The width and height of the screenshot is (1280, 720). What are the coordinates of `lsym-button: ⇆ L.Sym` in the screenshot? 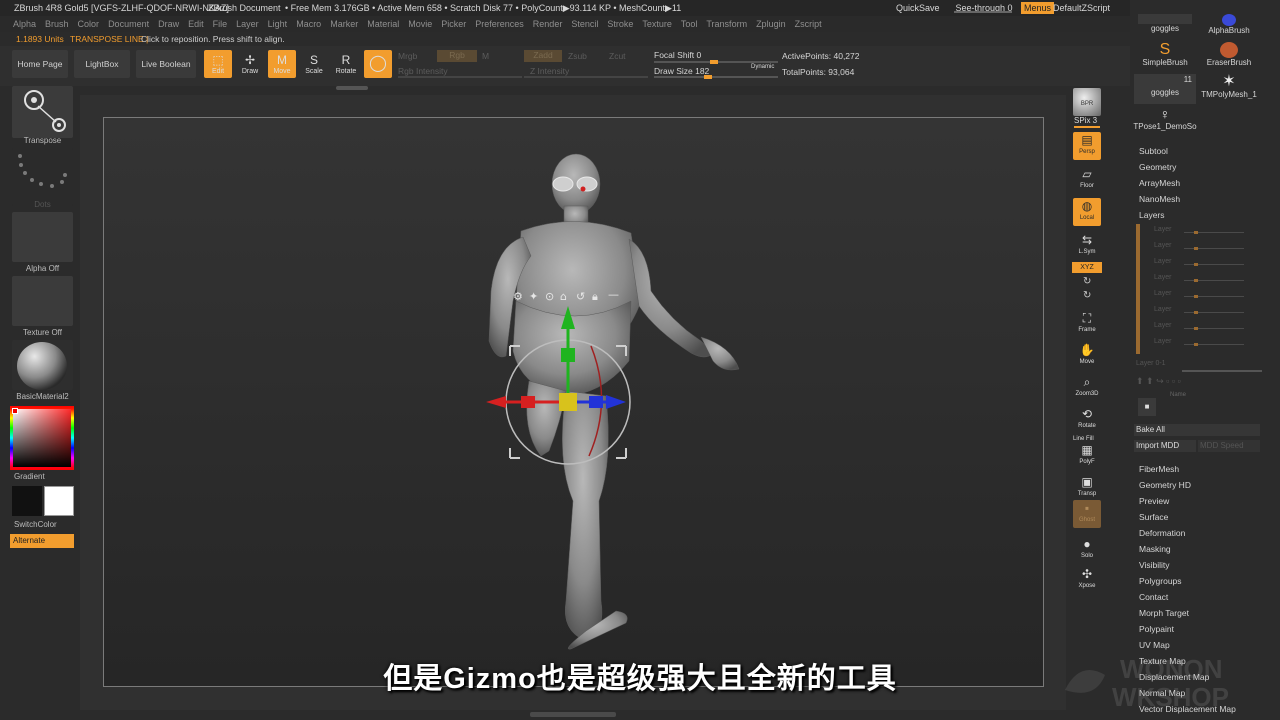 It's located at (1087, 246).